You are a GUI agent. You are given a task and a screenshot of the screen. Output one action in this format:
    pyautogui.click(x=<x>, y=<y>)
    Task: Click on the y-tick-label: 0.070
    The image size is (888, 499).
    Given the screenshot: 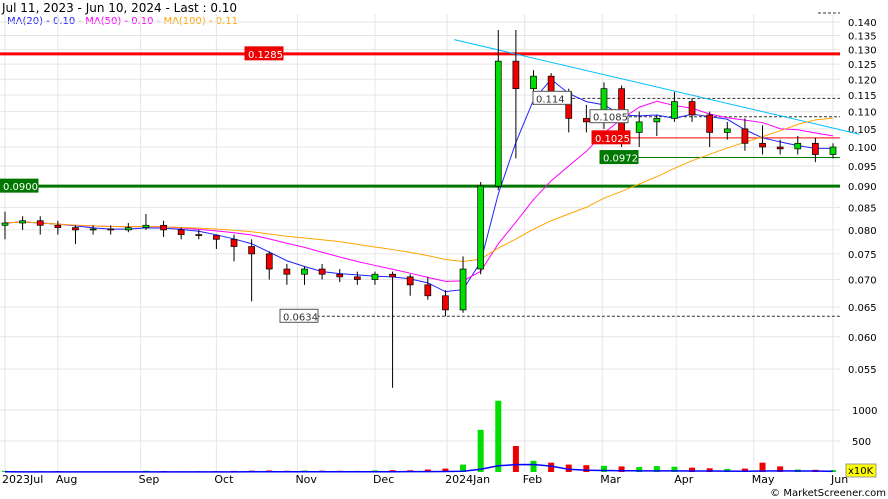 What is the action you would take?
    pyautogui.click(x=862, y=281)
    